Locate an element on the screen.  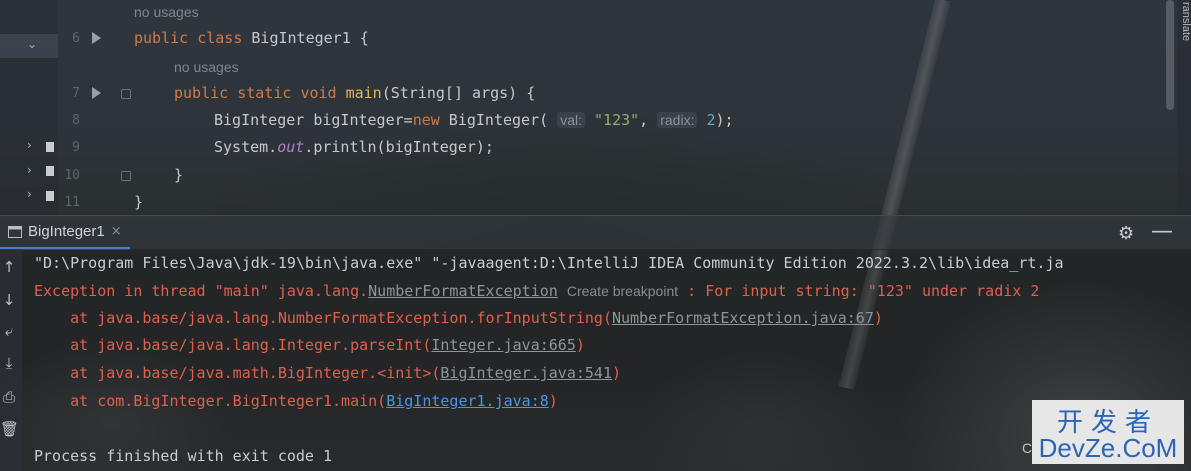
console-trailing-text: C is located at coordinates (1027, 448).